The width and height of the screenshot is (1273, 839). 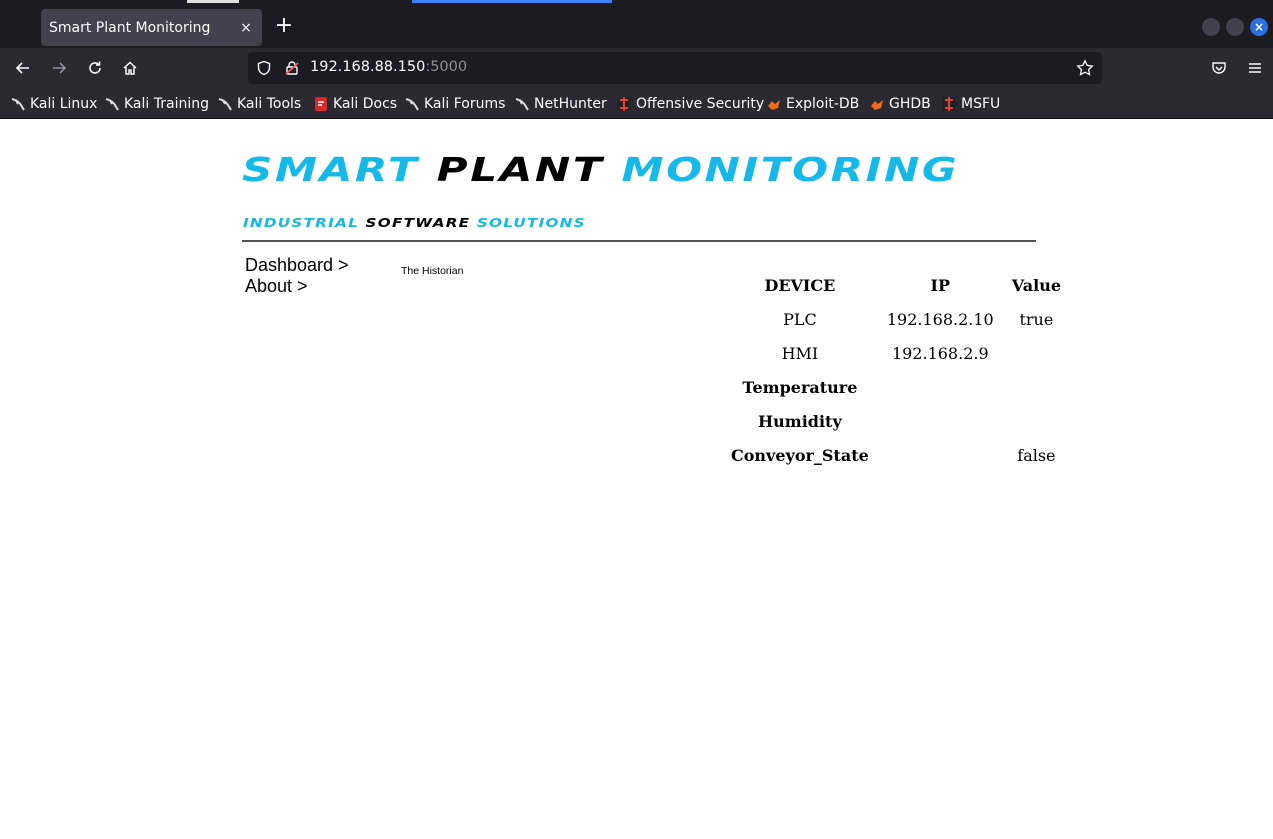 What do you see at coordinates (520, 169) in the screenshot?
I see `logo-word-plant: PLANT` at bounding box center [520, 169].